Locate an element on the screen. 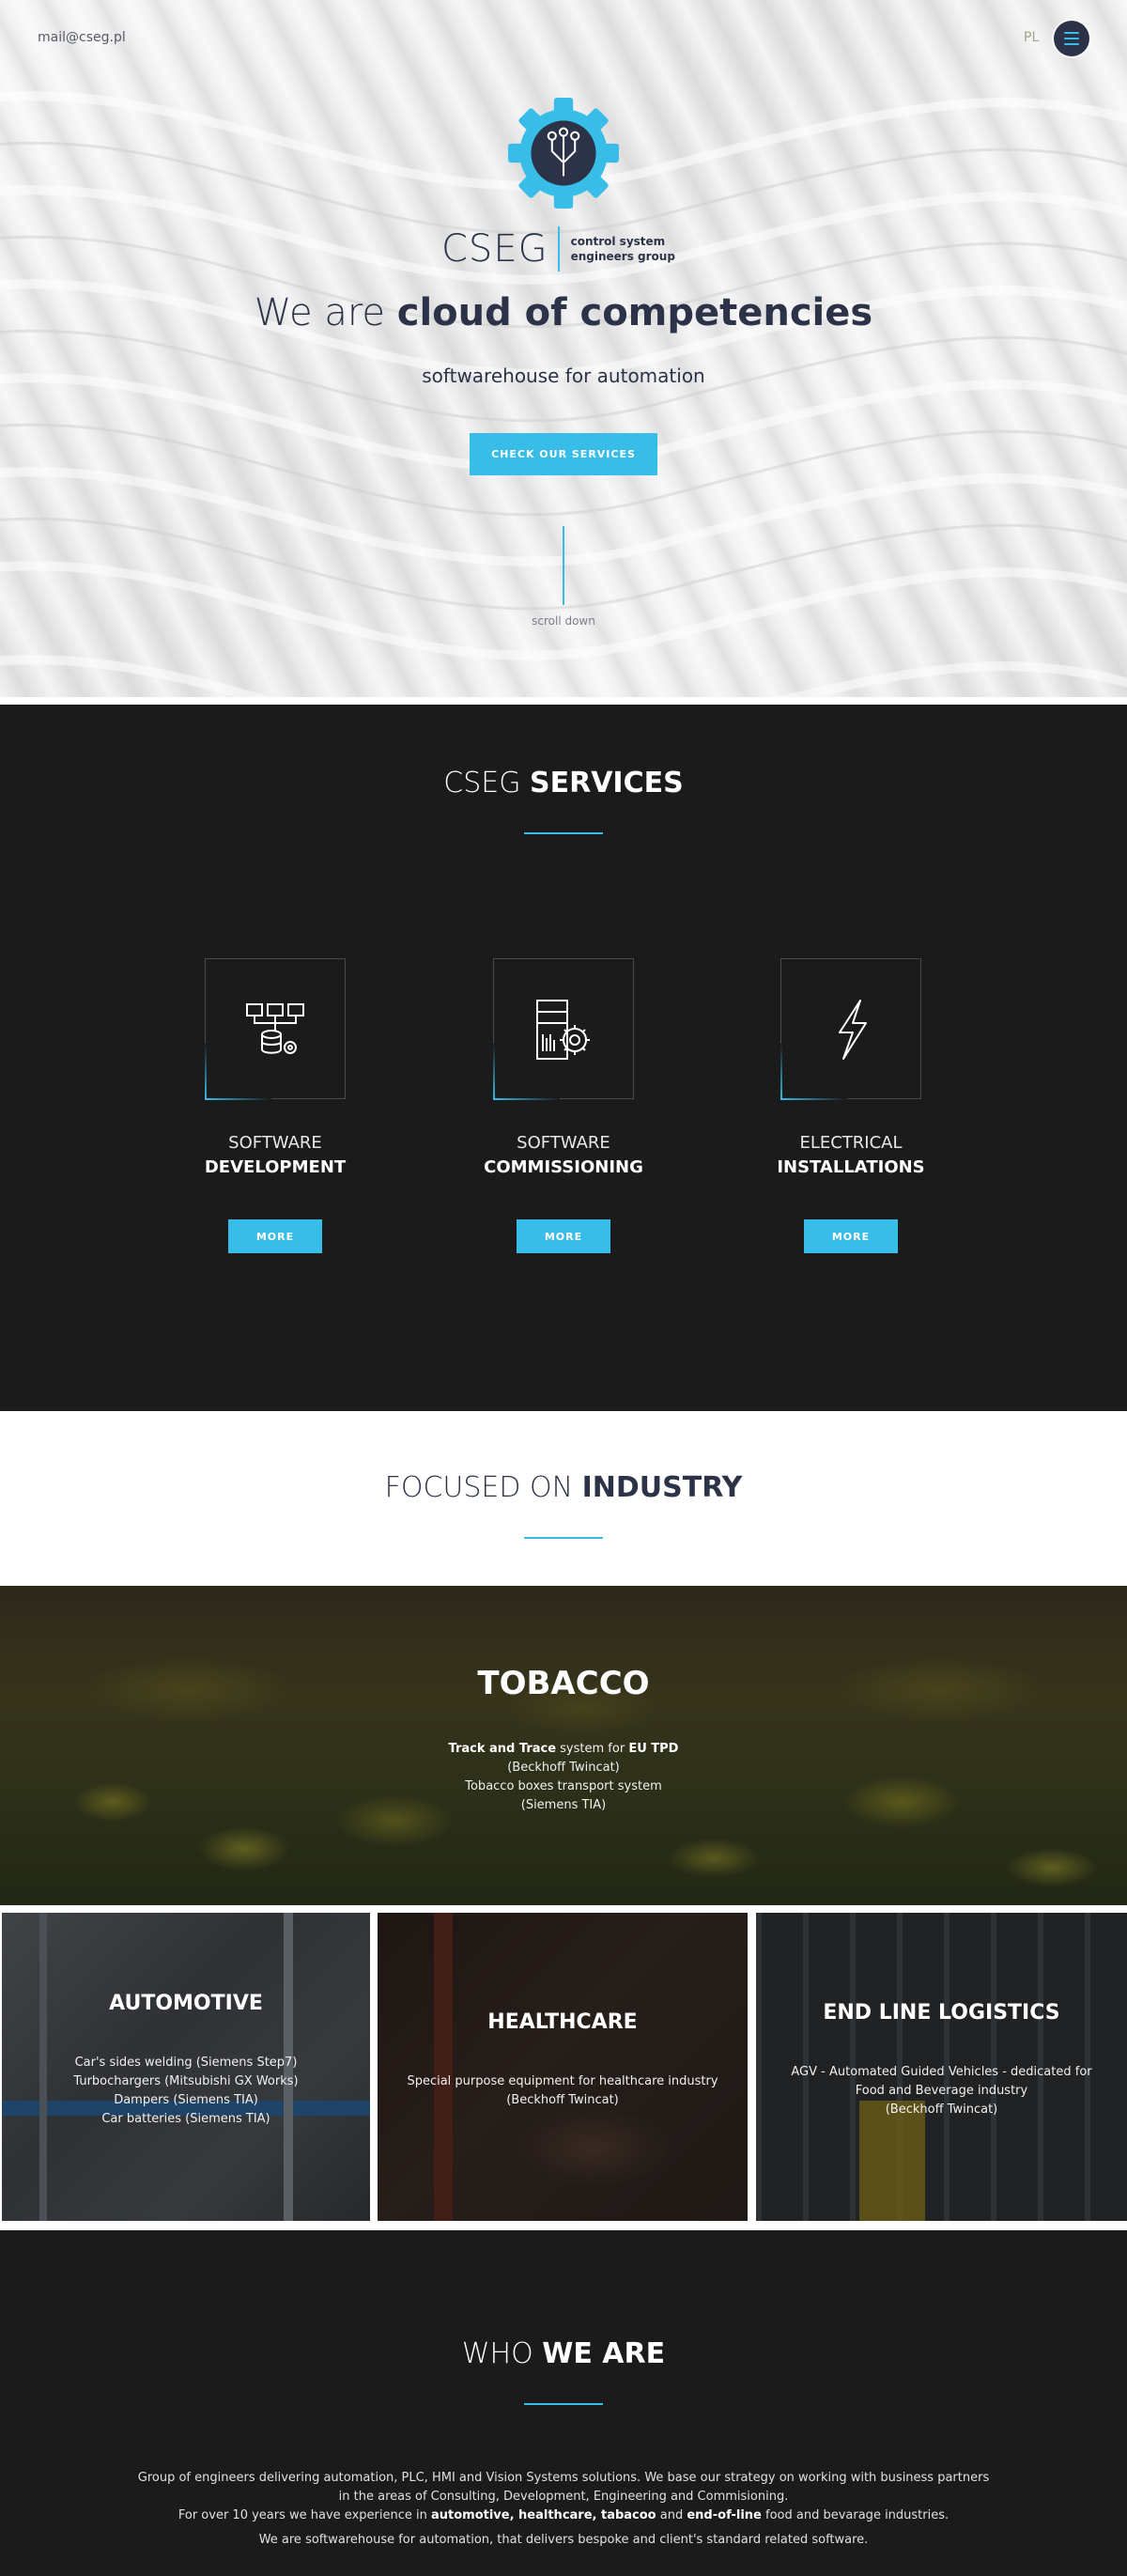 The image size is (1127, 2576). industry-title-automotive: AUTOMOTIVE is located at coordinates (186, 2004).